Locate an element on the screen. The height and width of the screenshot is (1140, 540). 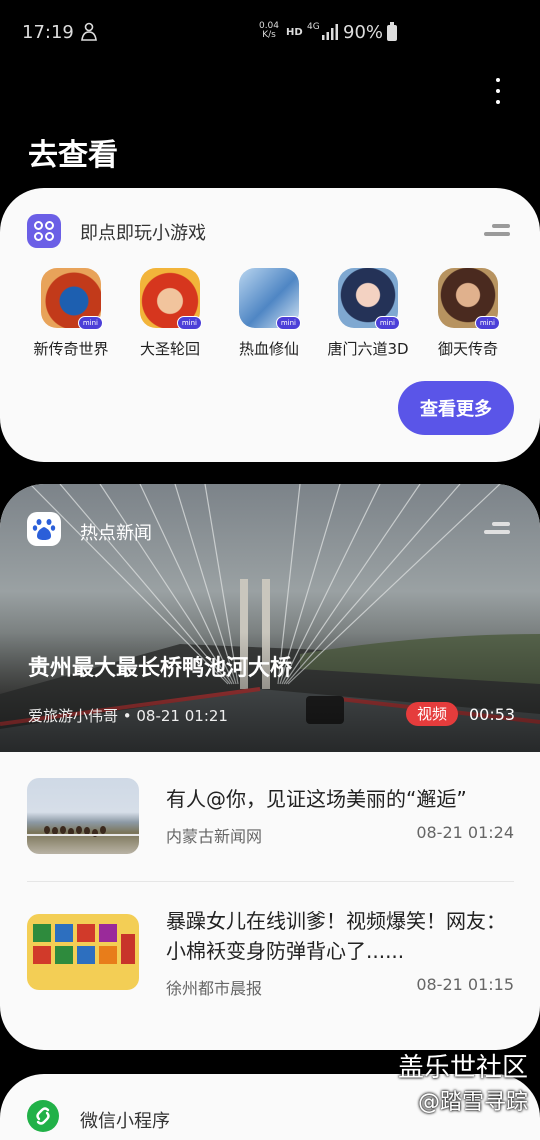
news-source: 徐州都市晨报 is located at coordinates (214, 988).